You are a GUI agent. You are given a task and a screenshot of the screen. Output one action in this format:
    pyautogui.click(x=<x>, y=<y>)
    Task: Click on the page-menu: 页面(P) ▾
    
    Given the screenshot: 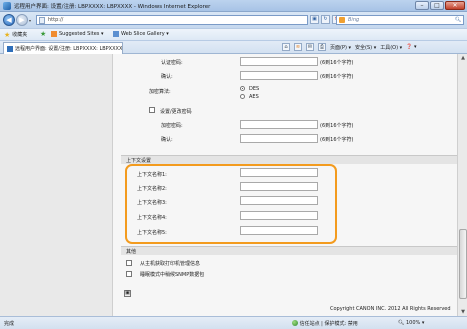 What is the action you would take?
    pyautogui.click(x=340, y=47)
    